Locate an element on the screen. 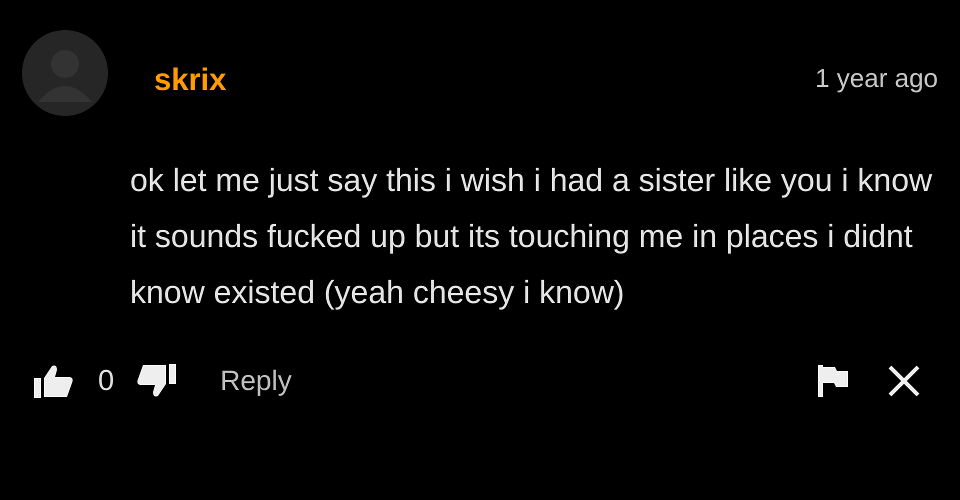 This screenshot has width=960, height=500. reply-button: Reply is located at coordinates (256, 381).